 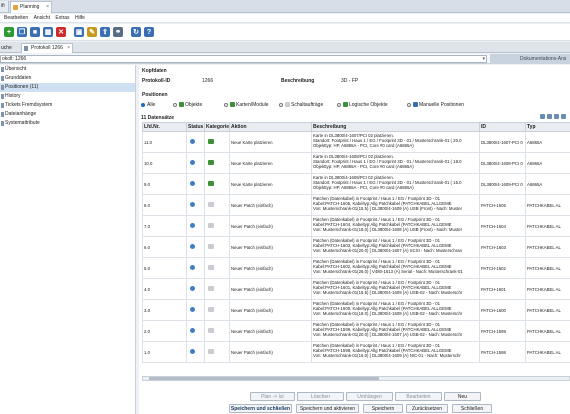 What do you see at coordinates (164, 268) in the screenshot?
I see `cell-lfdnr: 5.0` at bounding box center [164, 268].